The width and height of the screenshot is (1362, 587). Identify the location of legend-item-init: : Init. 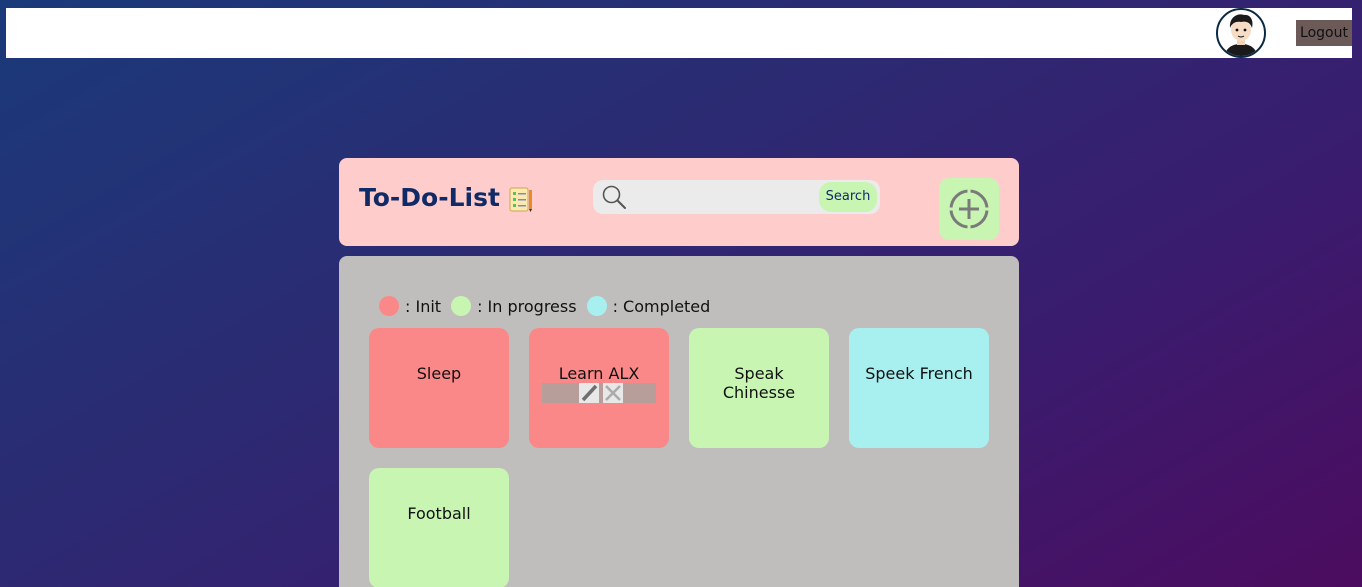
(410, 306).